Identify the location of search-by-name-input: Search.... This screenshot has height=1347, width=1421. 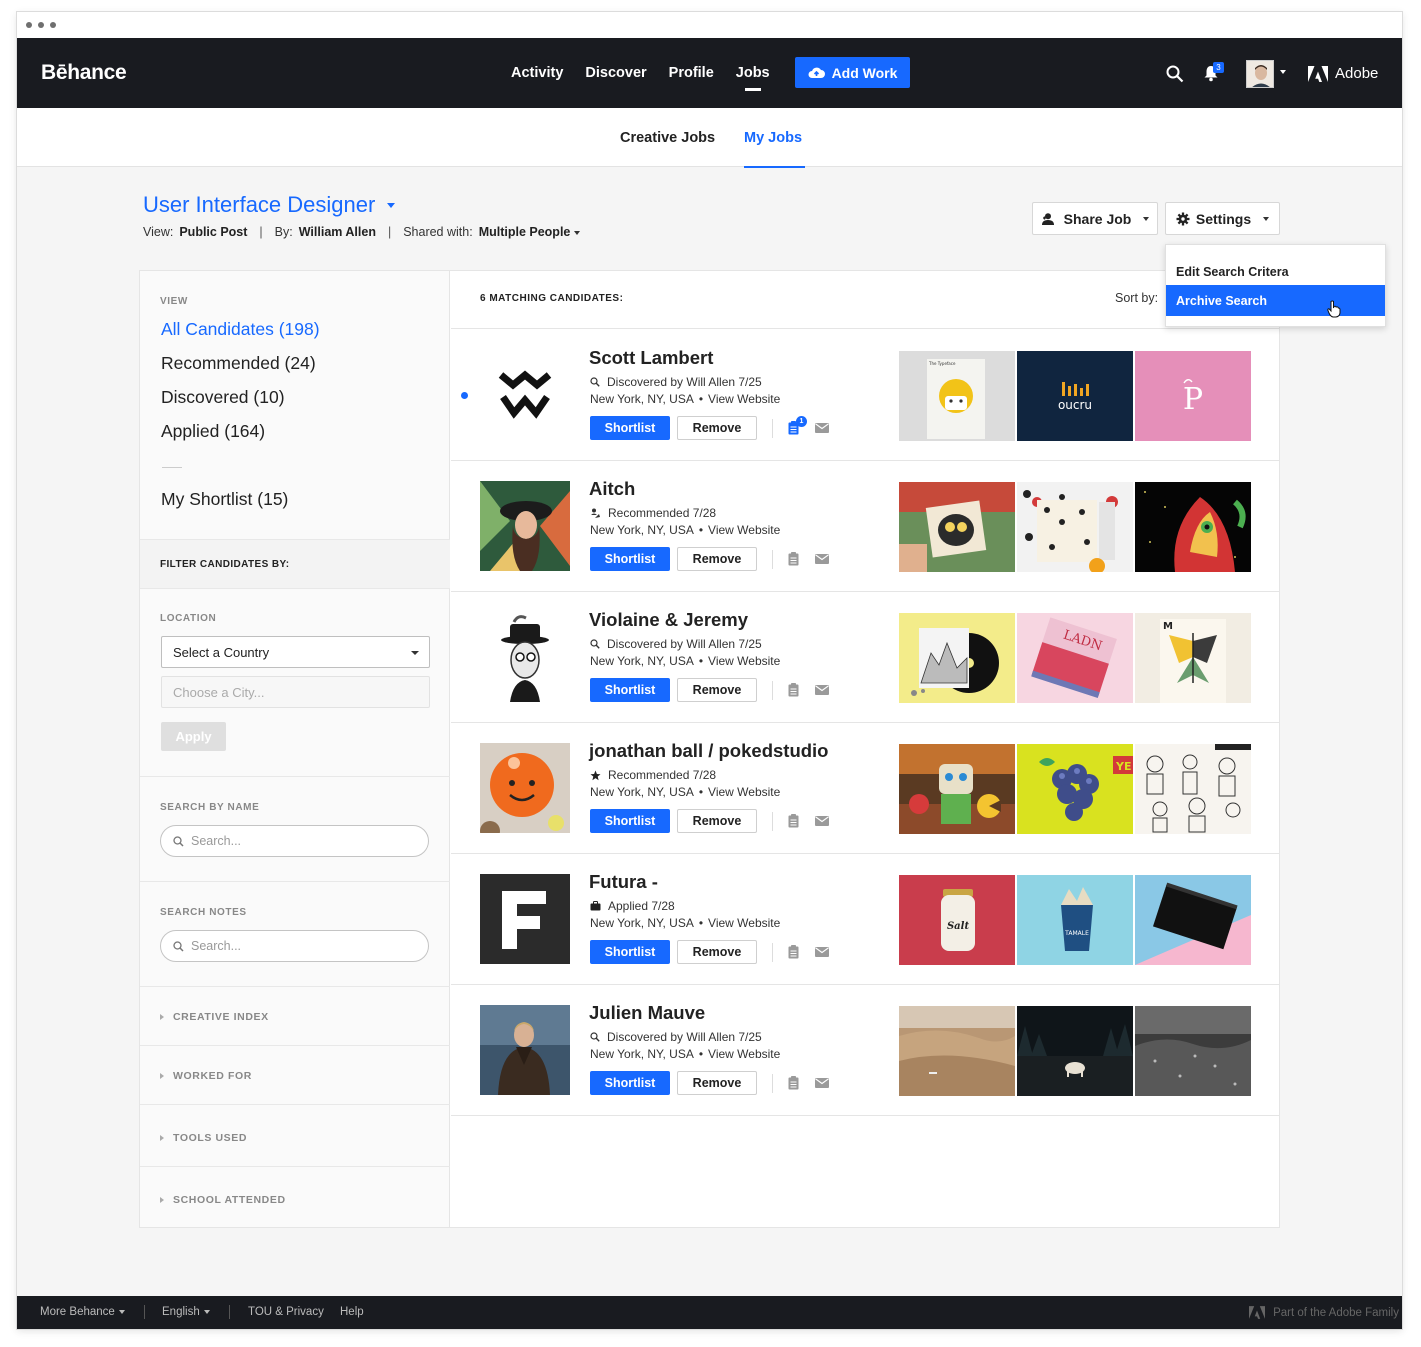
(294, 841).